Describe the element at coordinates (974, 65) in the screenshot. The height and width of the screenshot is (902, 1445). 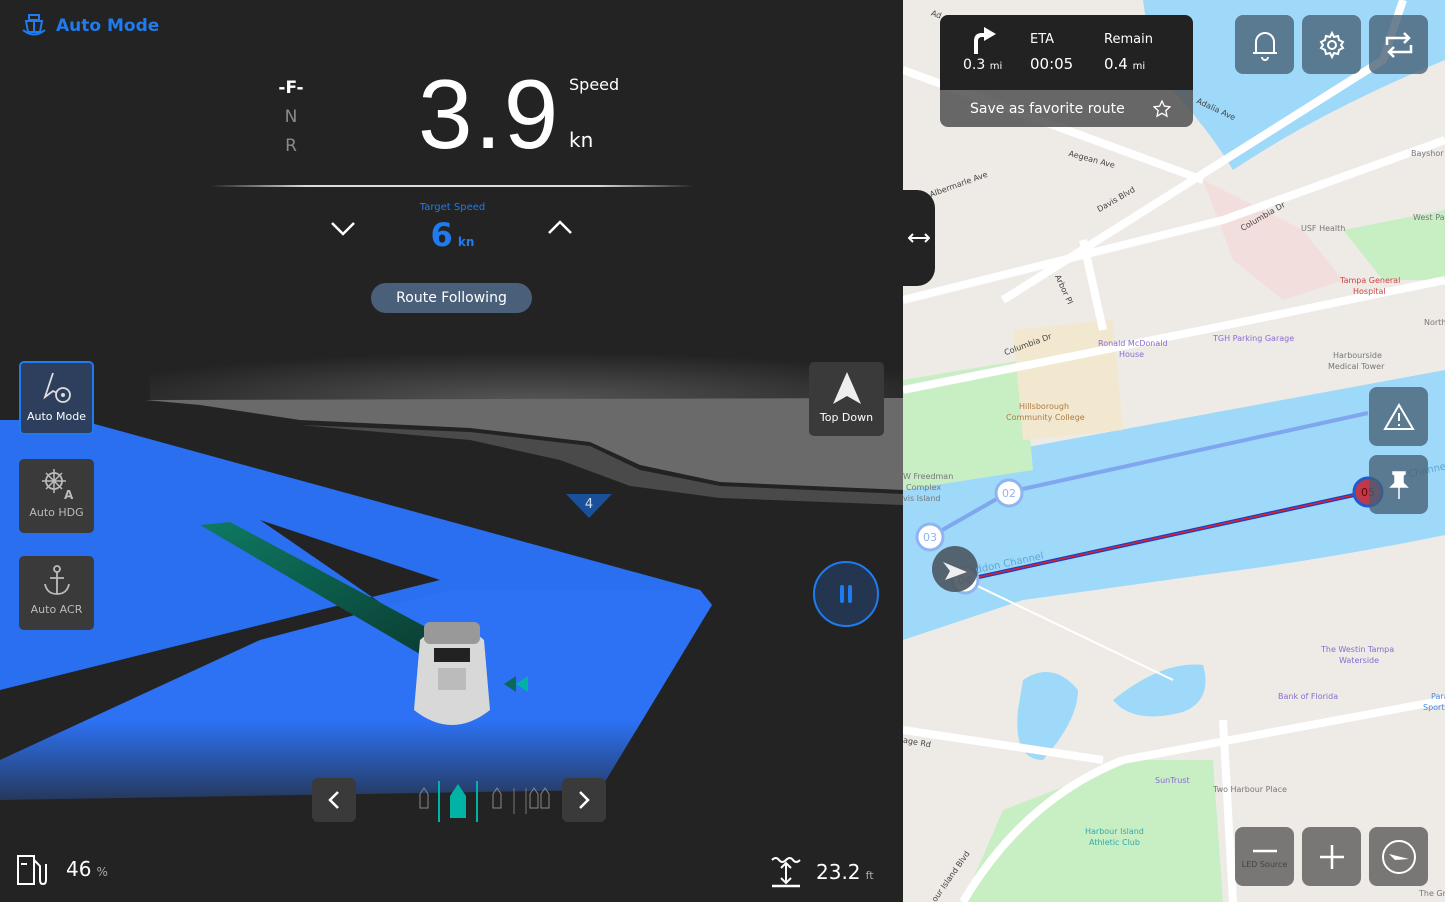
I see `turn-distance: 0.3` at that location.